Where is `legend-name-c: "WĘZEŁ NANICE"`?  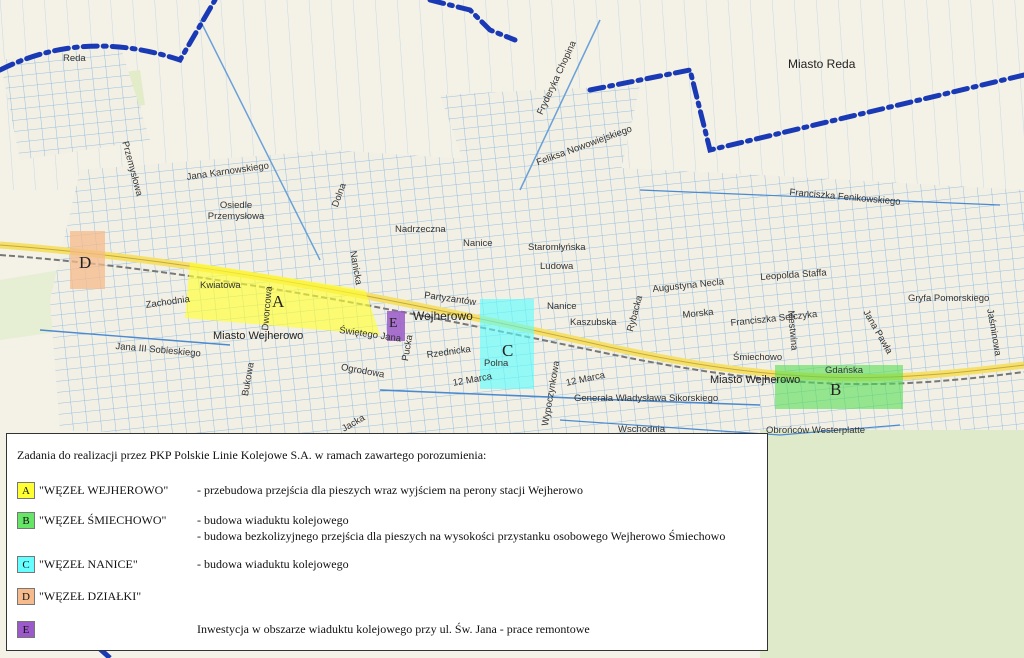 legend-name-c: "WĘZEŁ NANICE" is located at coordinates (88, 564).